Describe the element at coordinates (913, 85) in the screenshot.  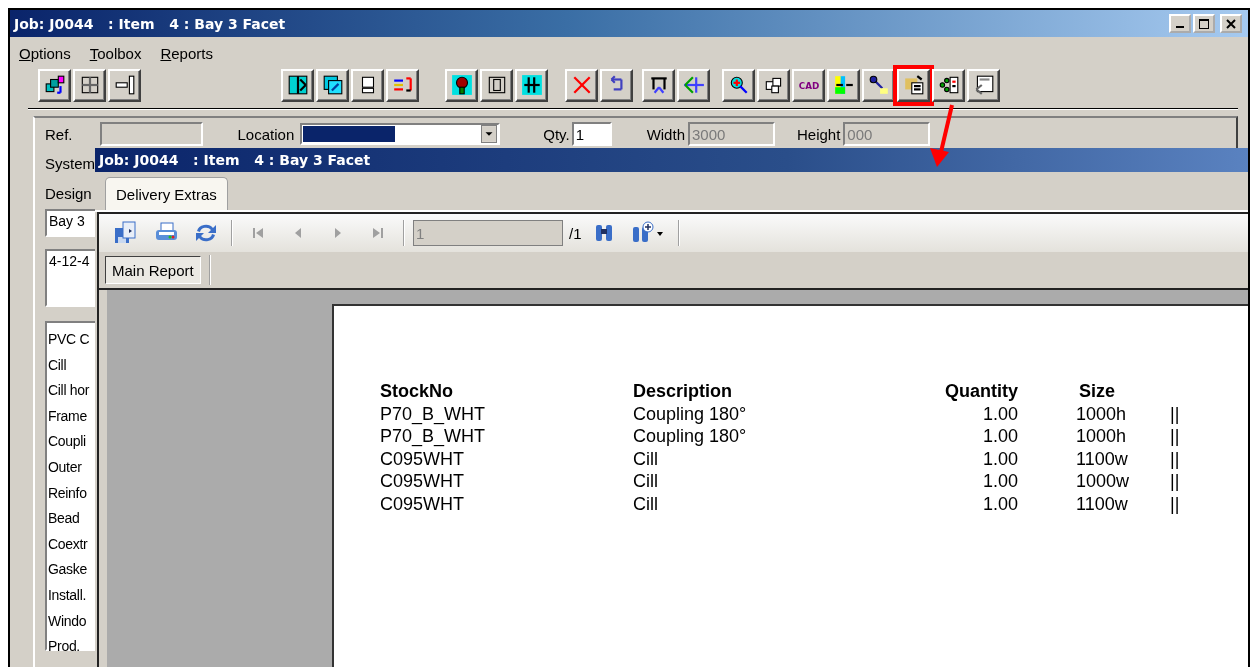
I see `folder-list-icon` at that location.